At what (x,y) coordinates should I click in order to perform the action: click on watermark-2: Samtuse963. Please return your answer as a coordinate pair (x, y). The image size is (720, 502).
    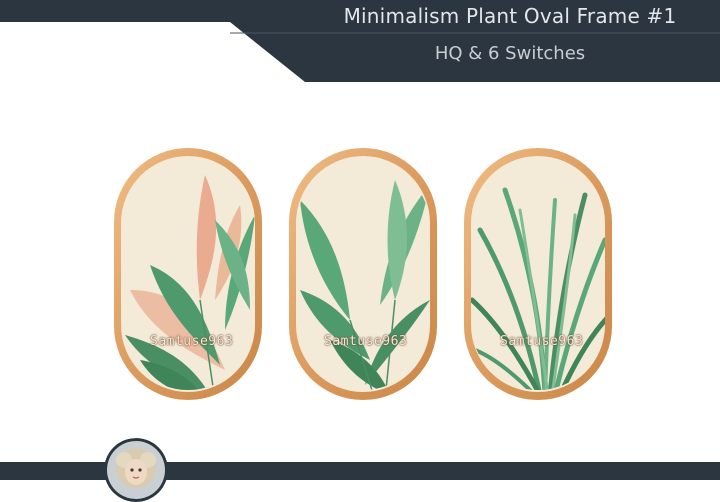
    Looking at the image, I should click on (366, 341).